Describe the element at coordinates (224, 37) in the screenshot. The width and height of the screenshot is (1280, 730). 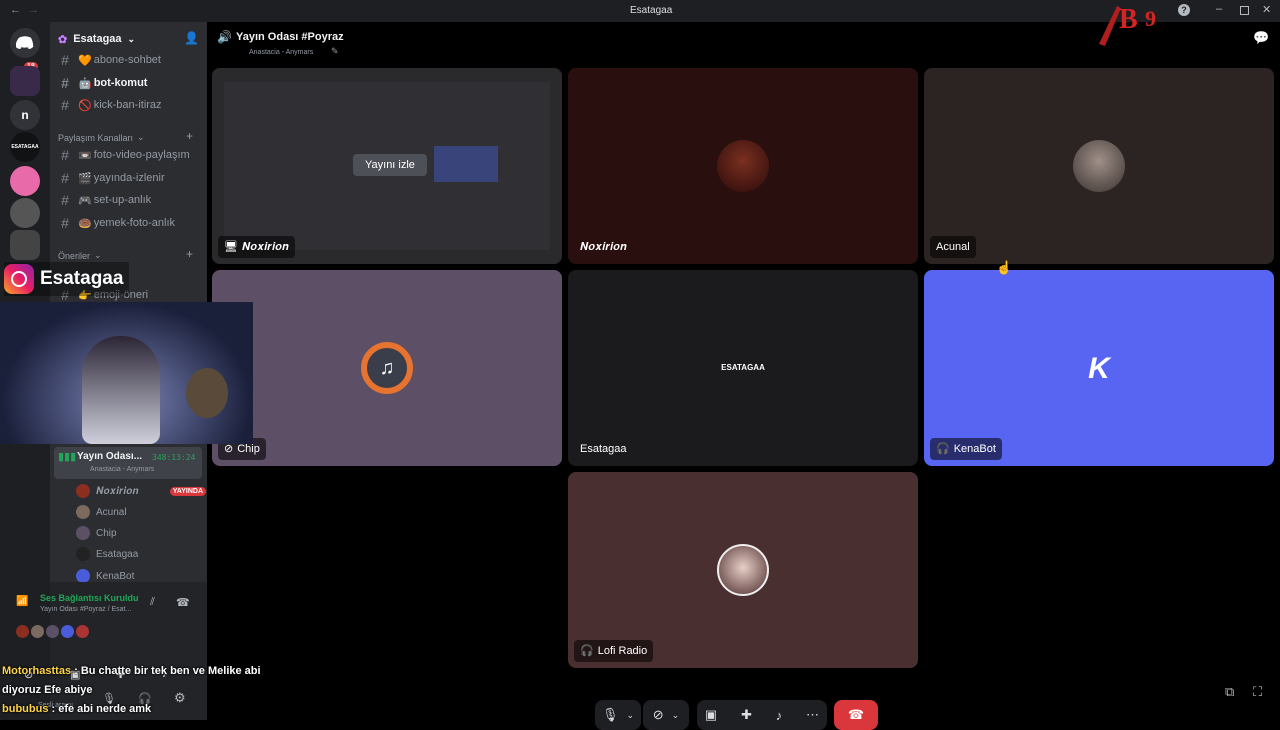
I see `speaker-icon: 🔊` at that location.